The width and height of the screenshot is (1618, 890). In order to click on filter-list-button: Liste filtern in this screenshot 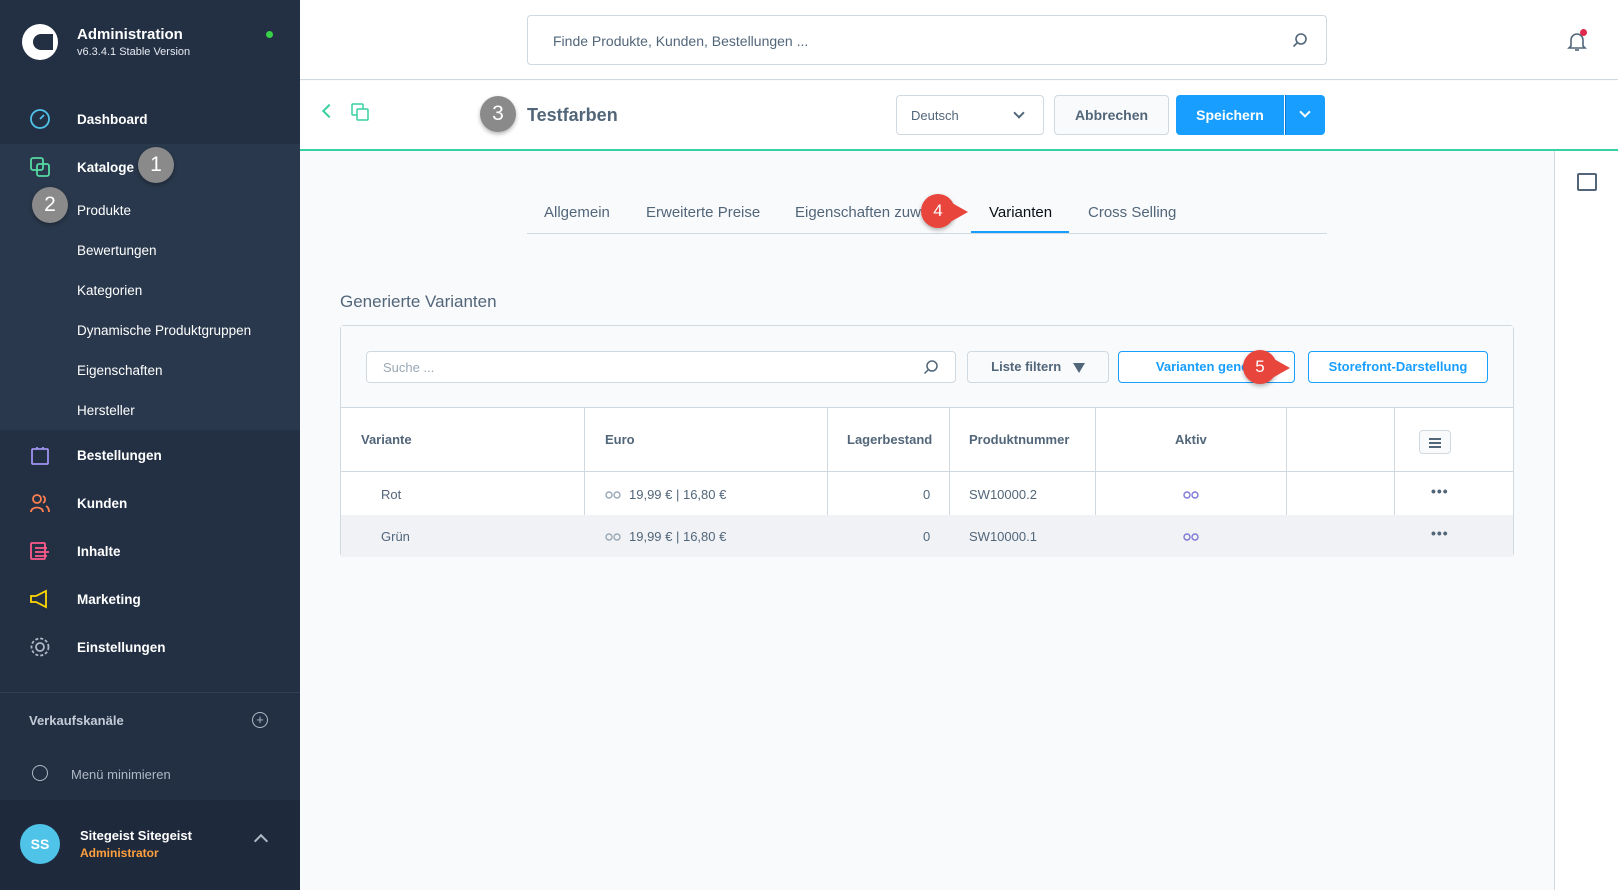, I will do `click(1038, 367)`.